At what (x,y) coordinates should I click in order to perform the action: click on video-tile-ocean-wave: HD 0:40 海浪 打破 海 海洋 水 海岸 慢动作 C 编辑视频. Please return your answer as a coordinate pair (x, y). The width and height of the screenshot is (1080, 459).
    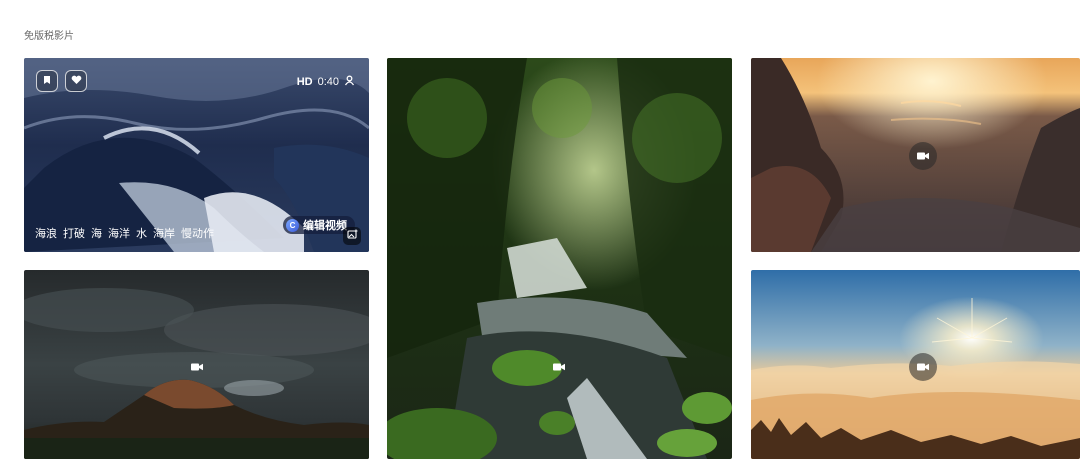
    Looking at the image, I should click on (196, 155).